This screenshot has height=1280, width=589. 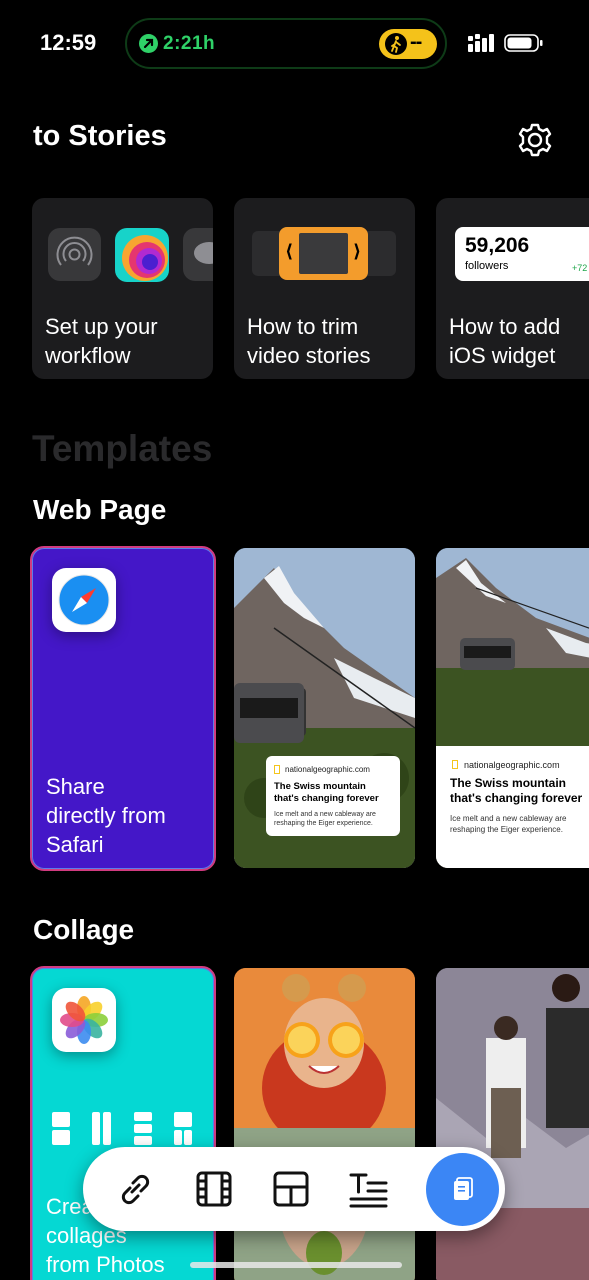 What do you see at coordinates (135, 1189) in the screenshot?
I see `link-icon` at bounding box center [135, 1189].